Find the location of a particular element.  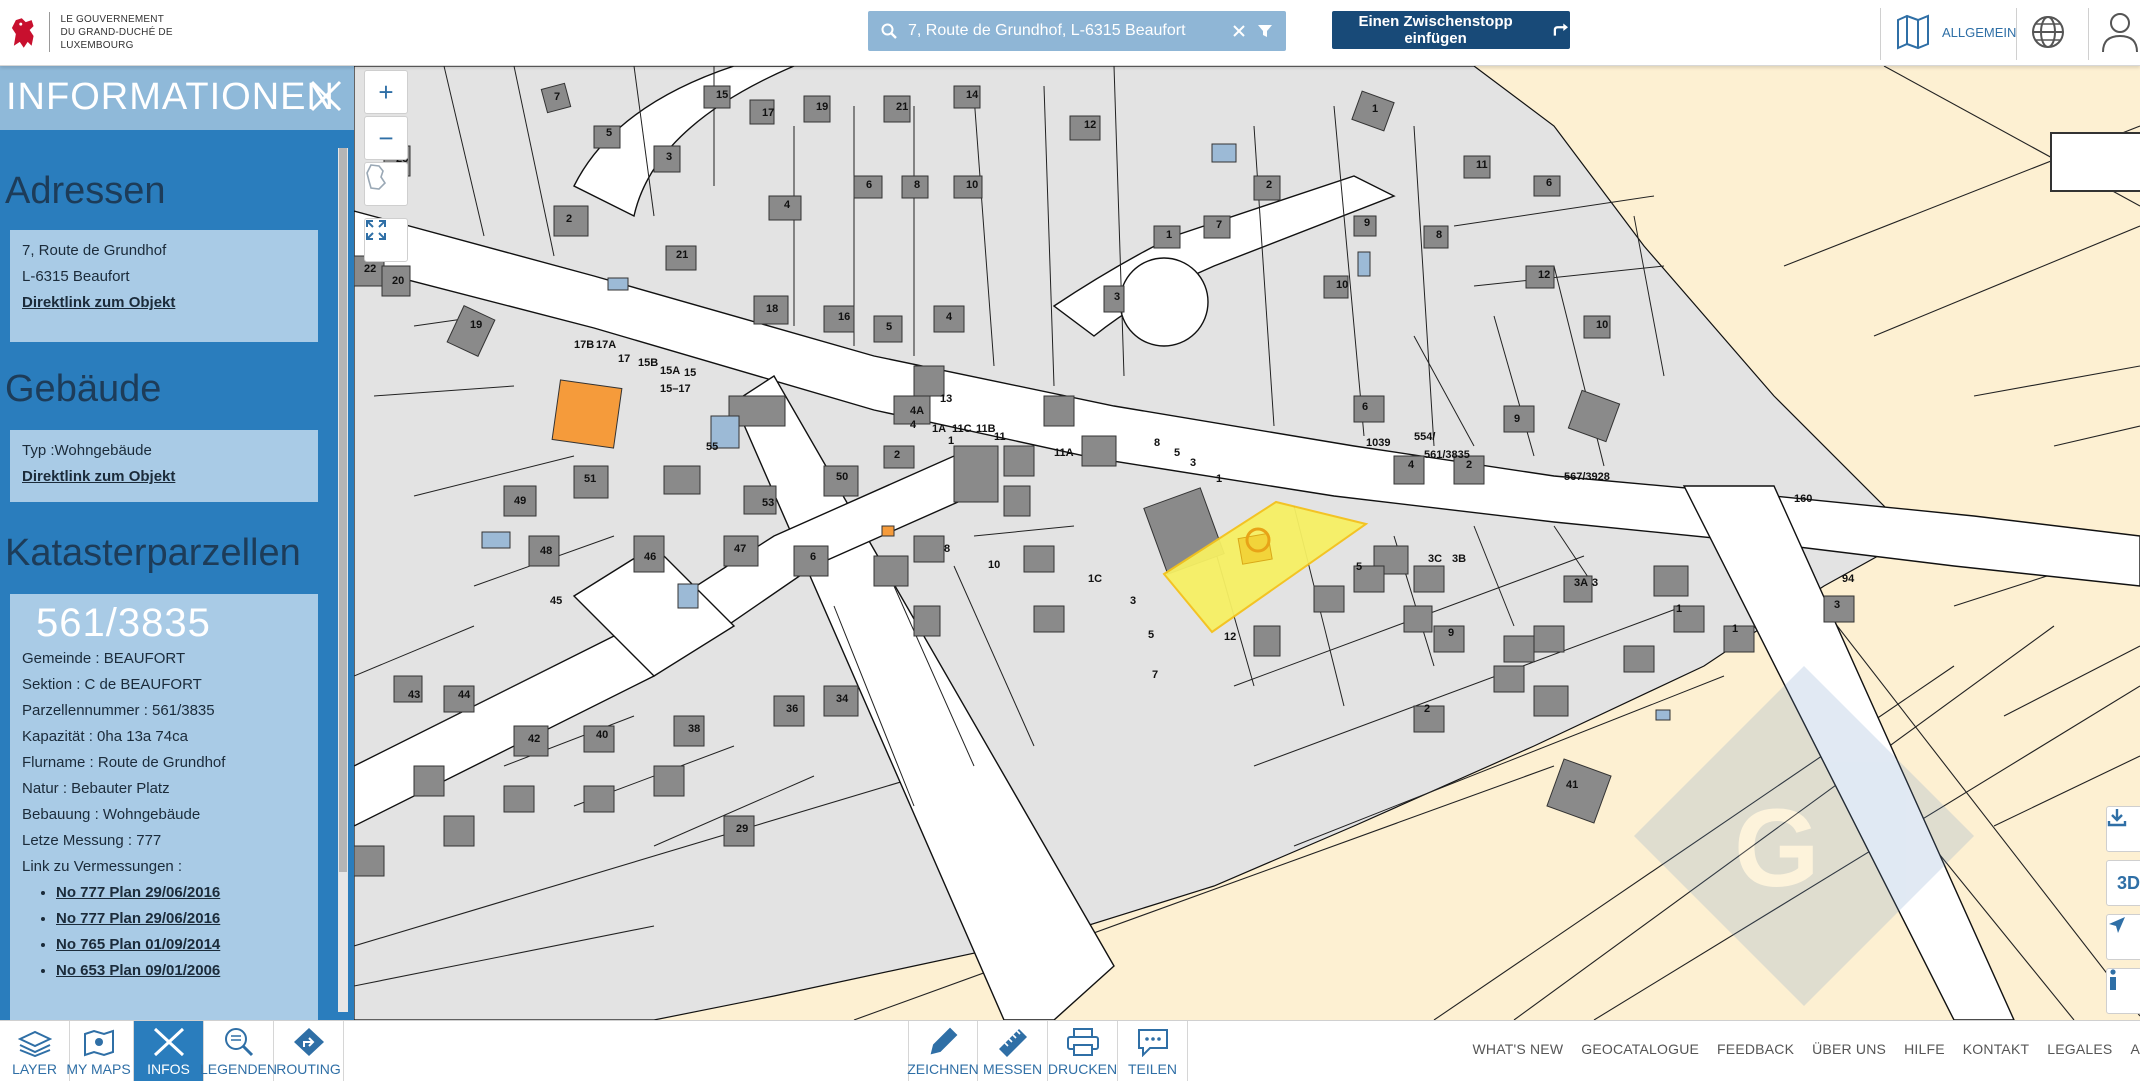

survey-link: No 765 Plan 01/09/2014 is located at coordinates (181, 945).